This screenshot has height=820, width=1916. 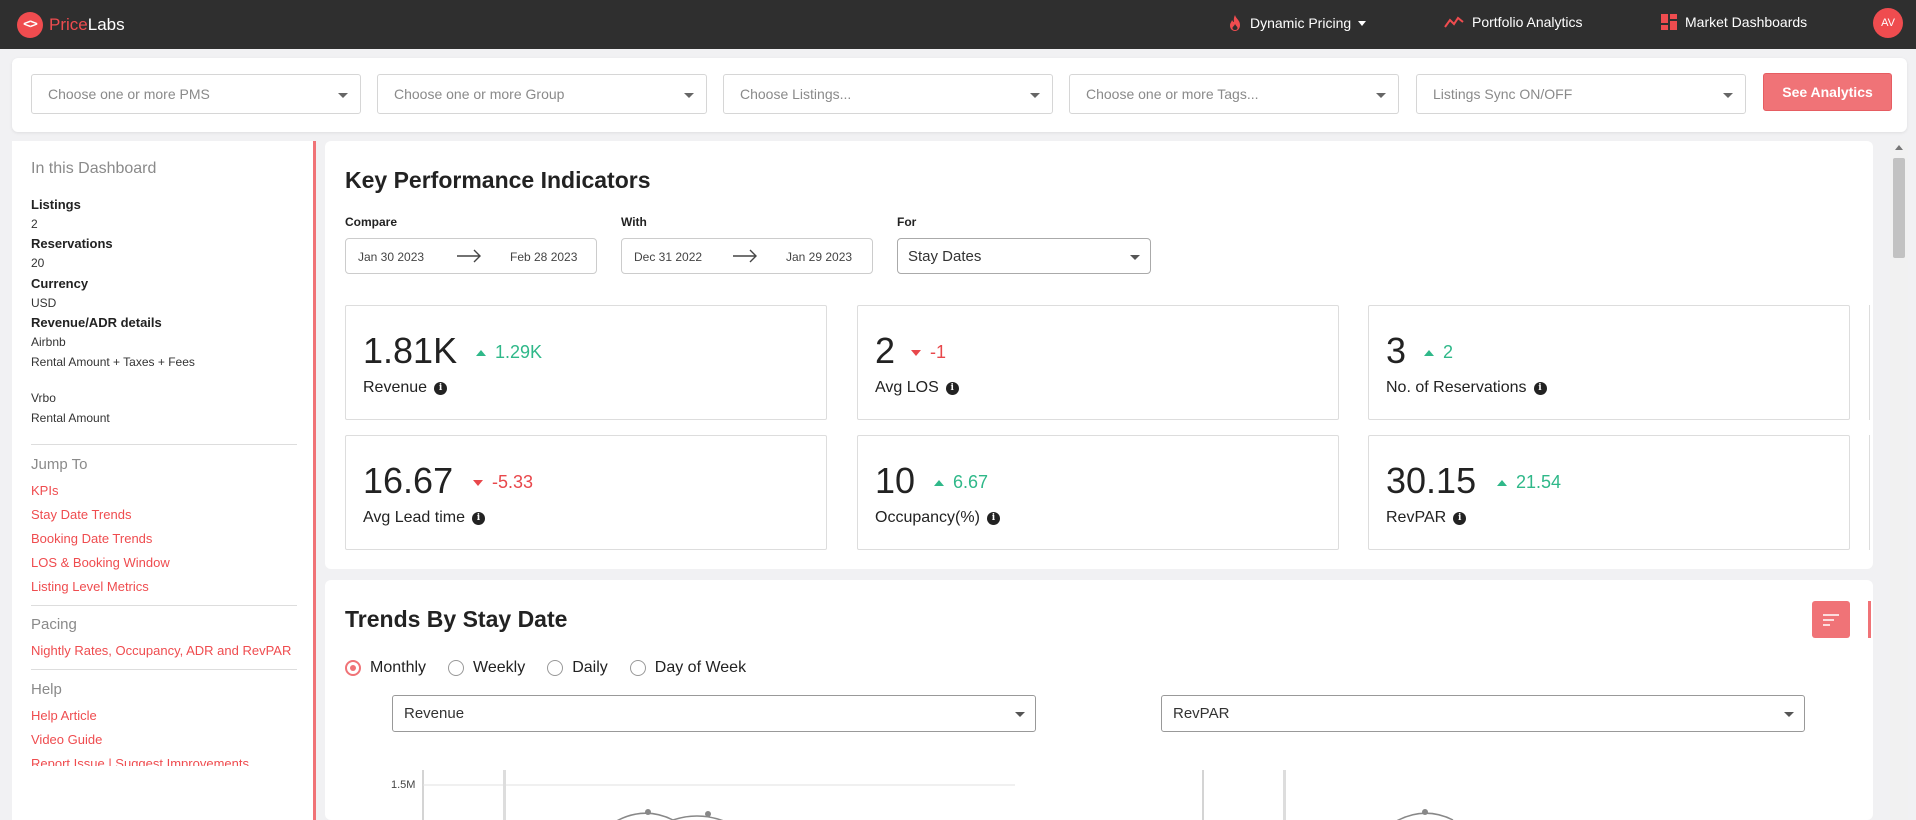 I want to click on jump-link-los-booking-window: LOS & Booking Window, so click(x=100, y=562).